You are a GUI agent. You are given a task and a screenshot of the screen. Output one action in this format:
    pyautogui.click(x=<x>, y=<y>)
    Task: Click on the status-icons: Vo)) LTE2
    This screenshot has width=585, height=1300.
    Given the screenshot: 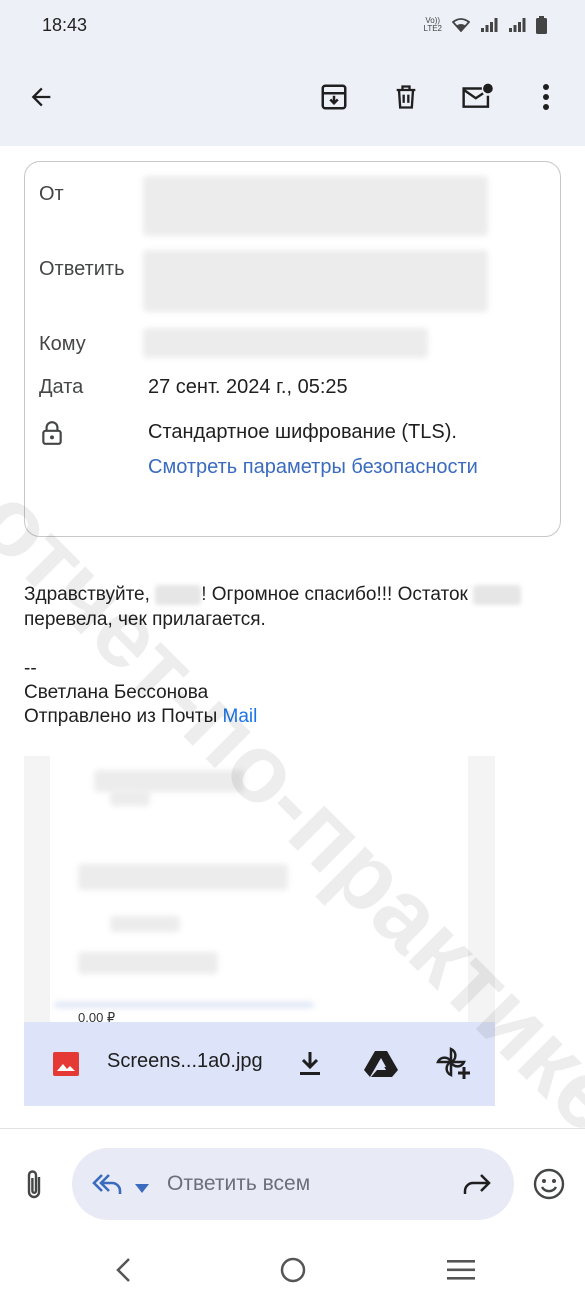 What is the action you would take?
    pyautogui.click(x=485, y=25)
    